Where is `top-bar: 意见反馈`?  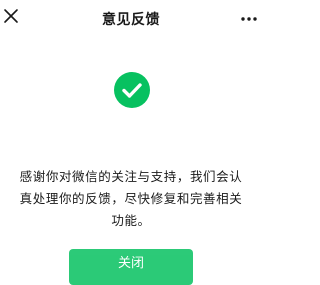 top-bar: 意见反馈 is located at coordinates (131, 19).